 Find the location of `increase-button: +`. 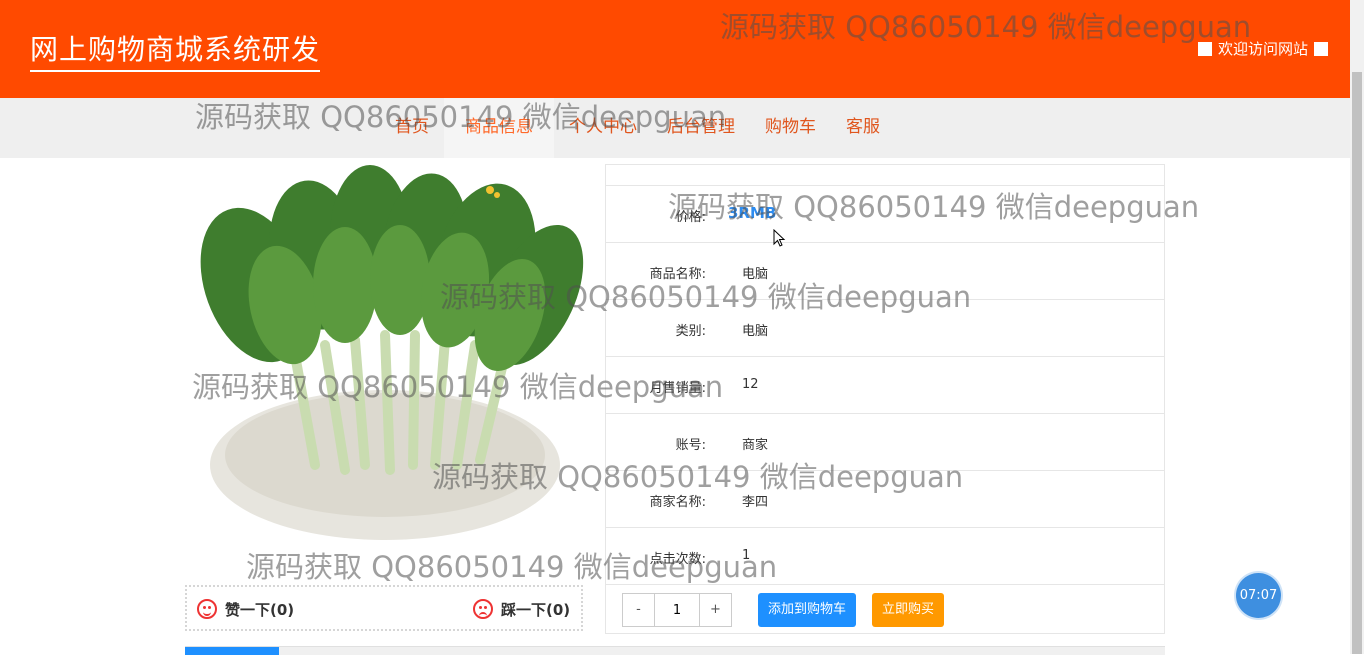

increase-button: + is located at coordinates (715, 610).